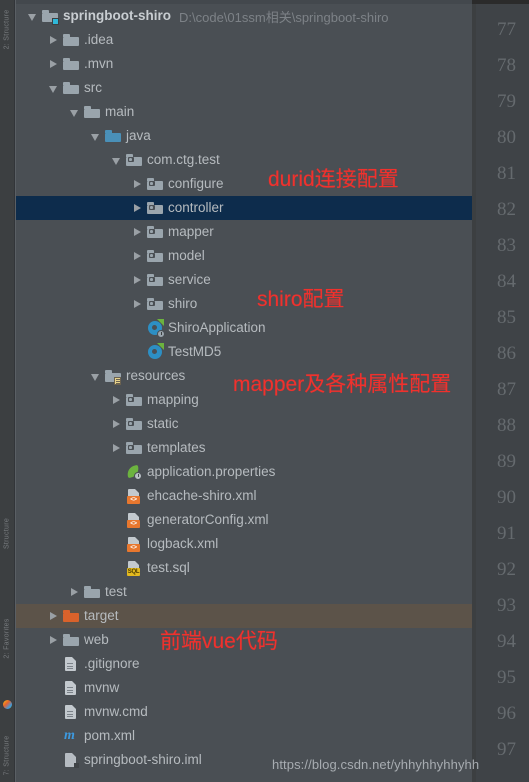 The width and height of the screenshot is (529, 782). What do you see at coordinates (506, 533) in the screenshot?
I see `line-number: 91` at bounding box center [506, 533].